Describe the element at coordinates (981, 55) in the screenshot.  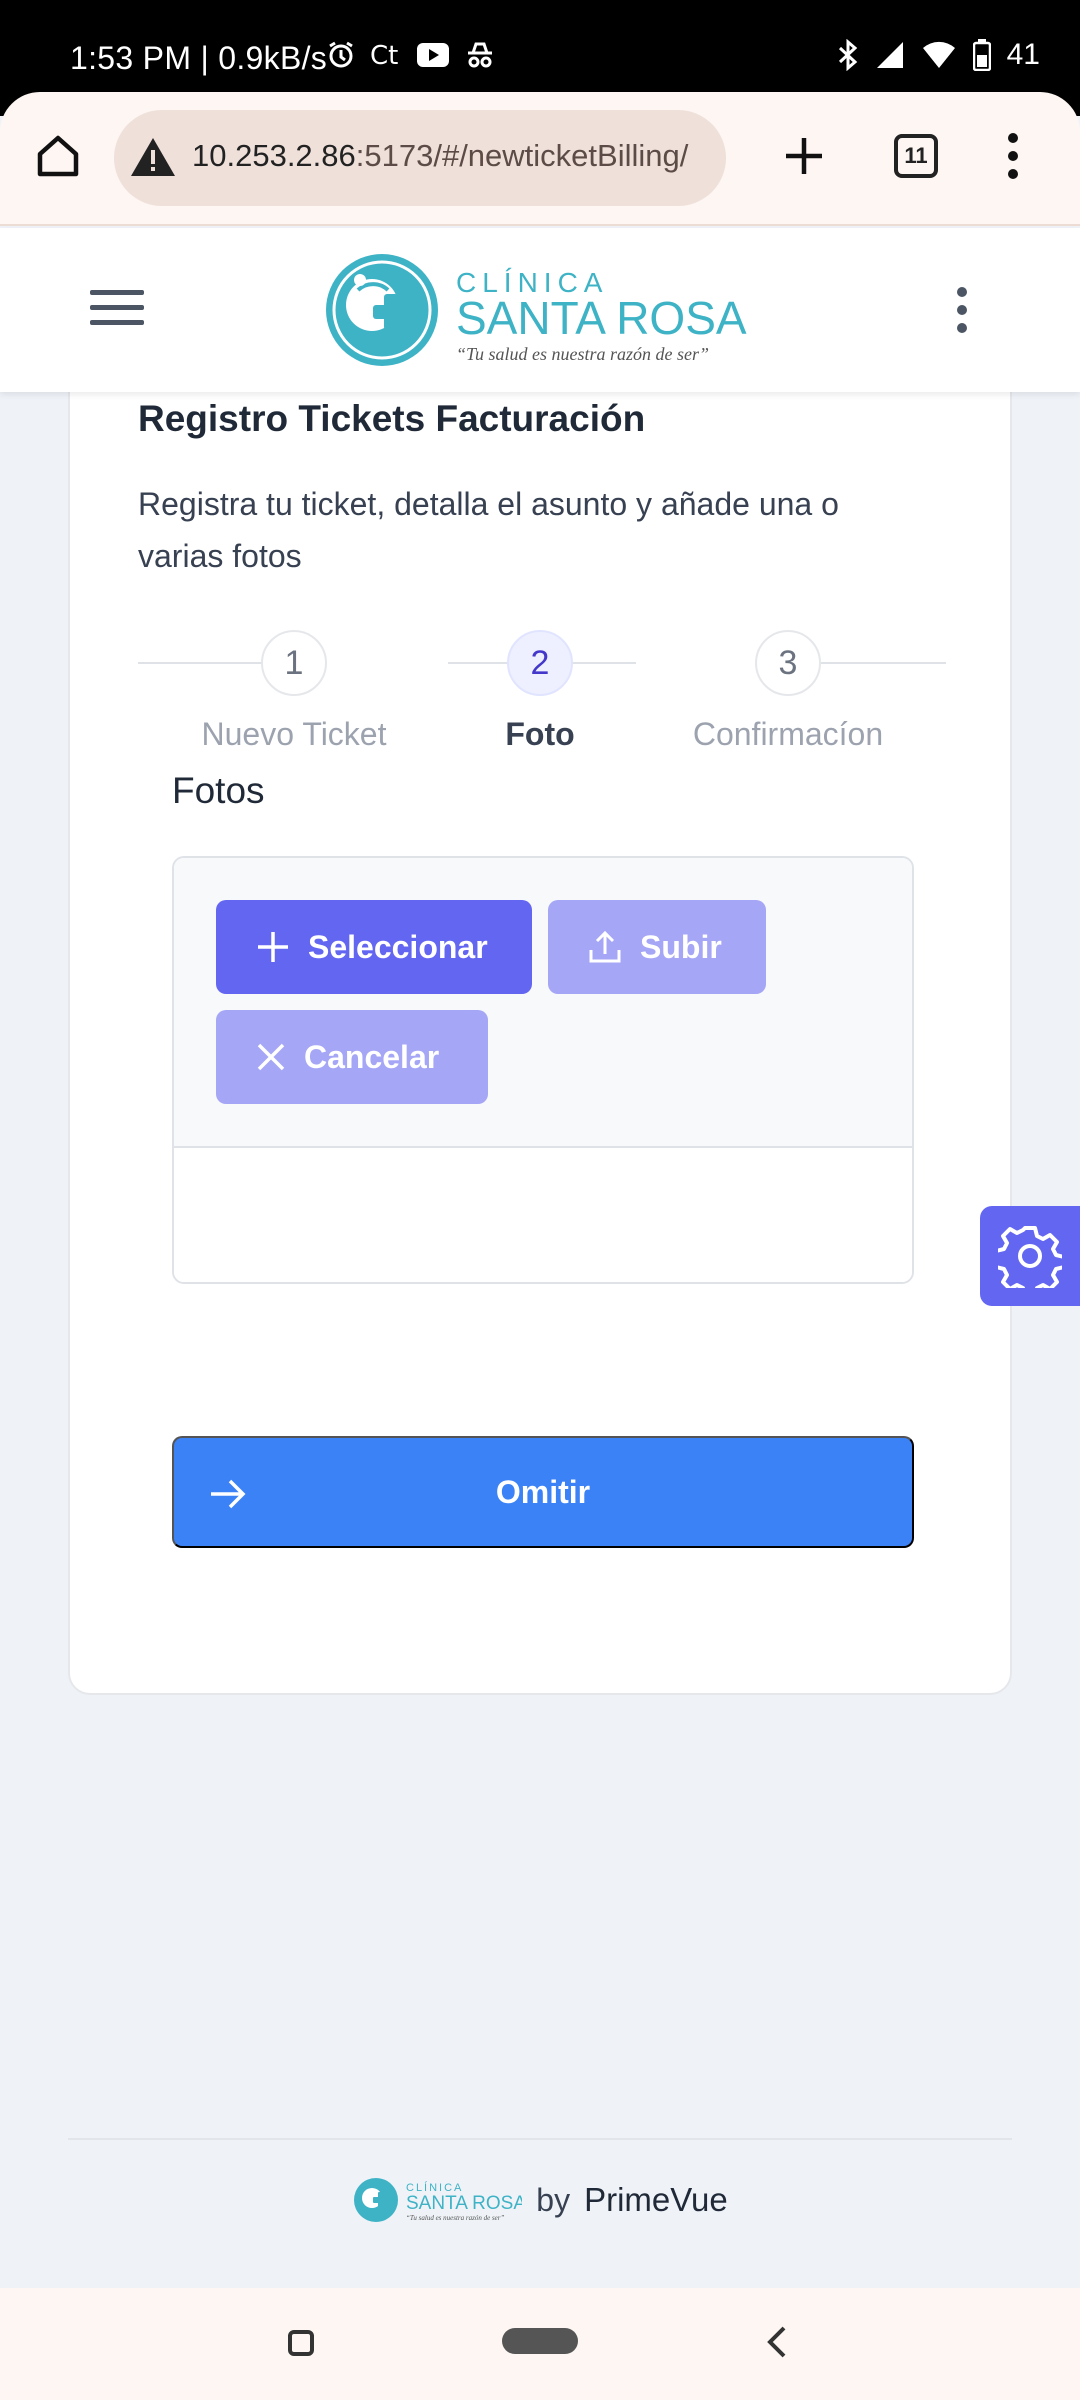
I see `battery-icon` at that location.